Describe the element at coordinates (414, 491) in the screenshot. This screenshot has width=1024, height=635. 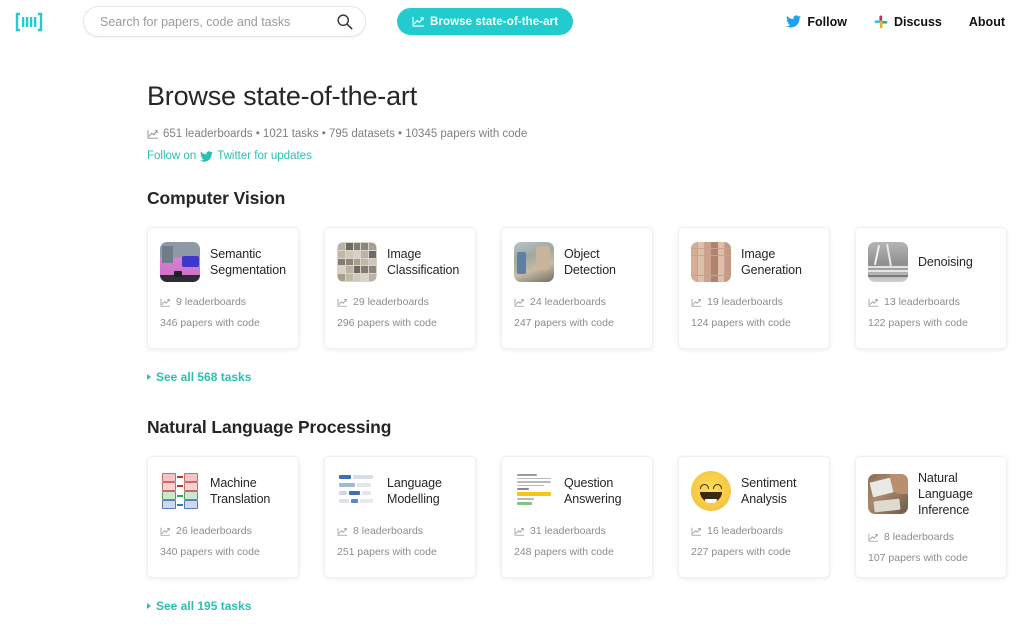
I see `task-card-title: Language Modelling` at that location.